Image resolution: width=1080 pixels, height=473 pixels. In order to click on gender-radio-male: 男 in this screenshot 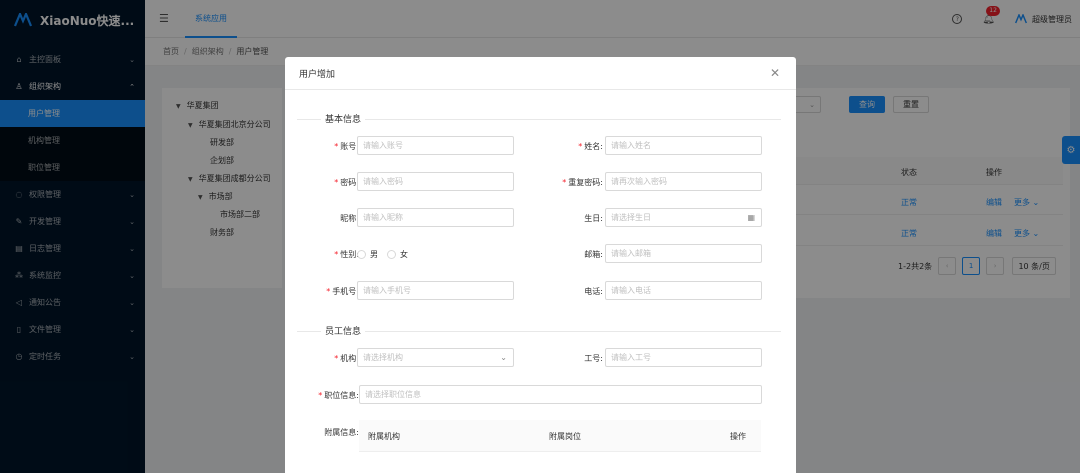, I will do `click(367, 254)`.